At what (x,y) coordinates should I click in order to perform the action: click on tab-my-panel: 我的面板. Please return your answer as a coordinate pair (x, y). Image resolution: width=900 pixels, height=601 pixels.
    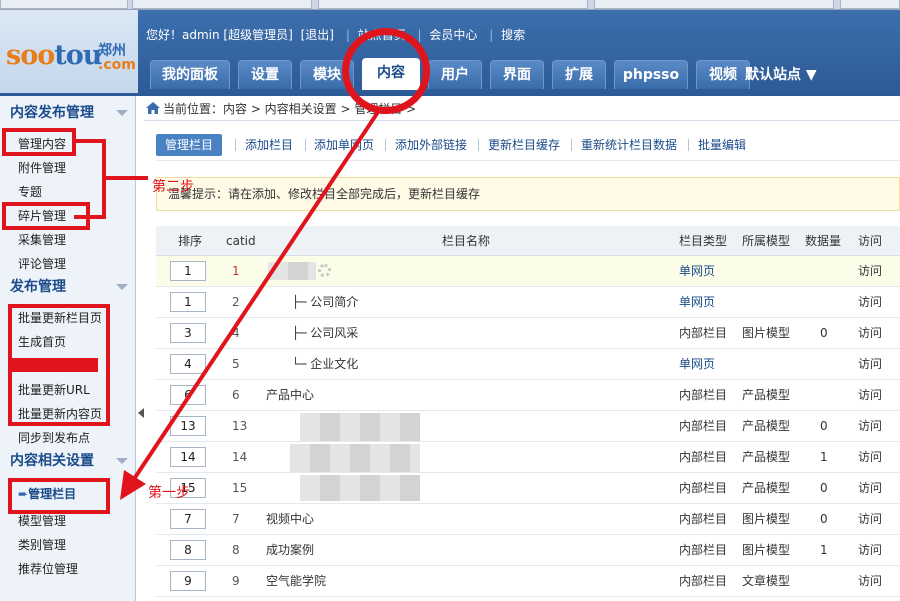
    Looking at the image, I should click on (190, 74).